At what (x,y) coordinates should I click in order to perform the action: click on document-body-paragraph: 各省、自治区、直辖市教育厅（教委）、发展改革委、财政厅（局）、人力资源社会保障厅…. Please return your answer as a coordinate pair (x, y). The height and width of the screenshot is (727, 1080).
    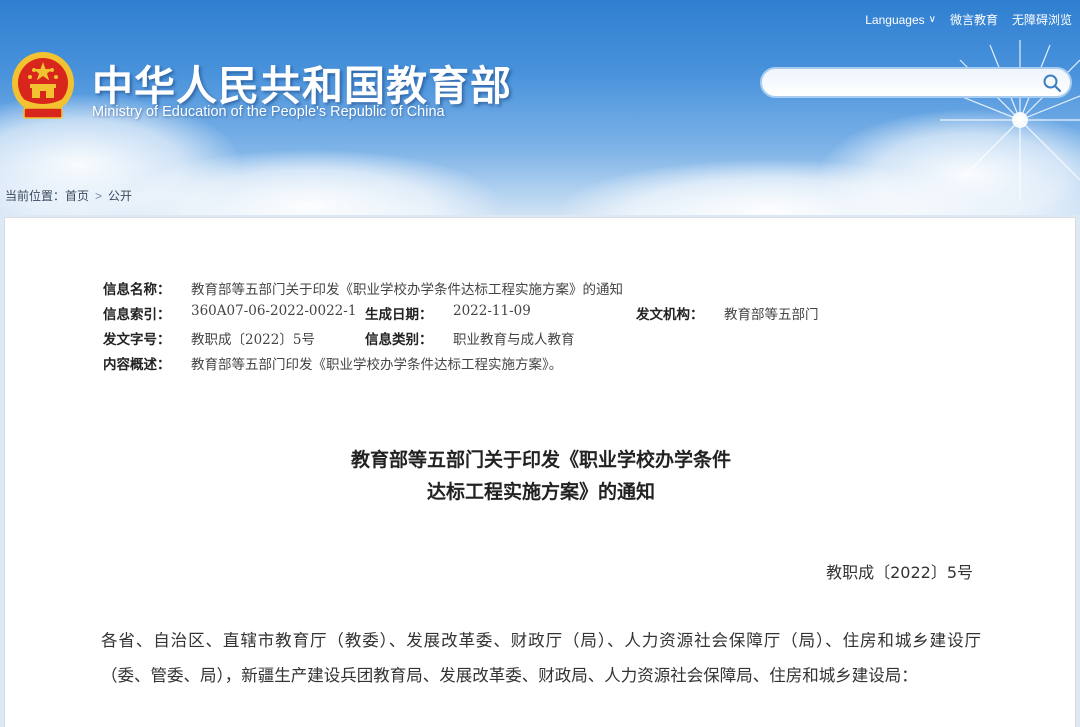
    Looking at the image, I should click on (541, 658).